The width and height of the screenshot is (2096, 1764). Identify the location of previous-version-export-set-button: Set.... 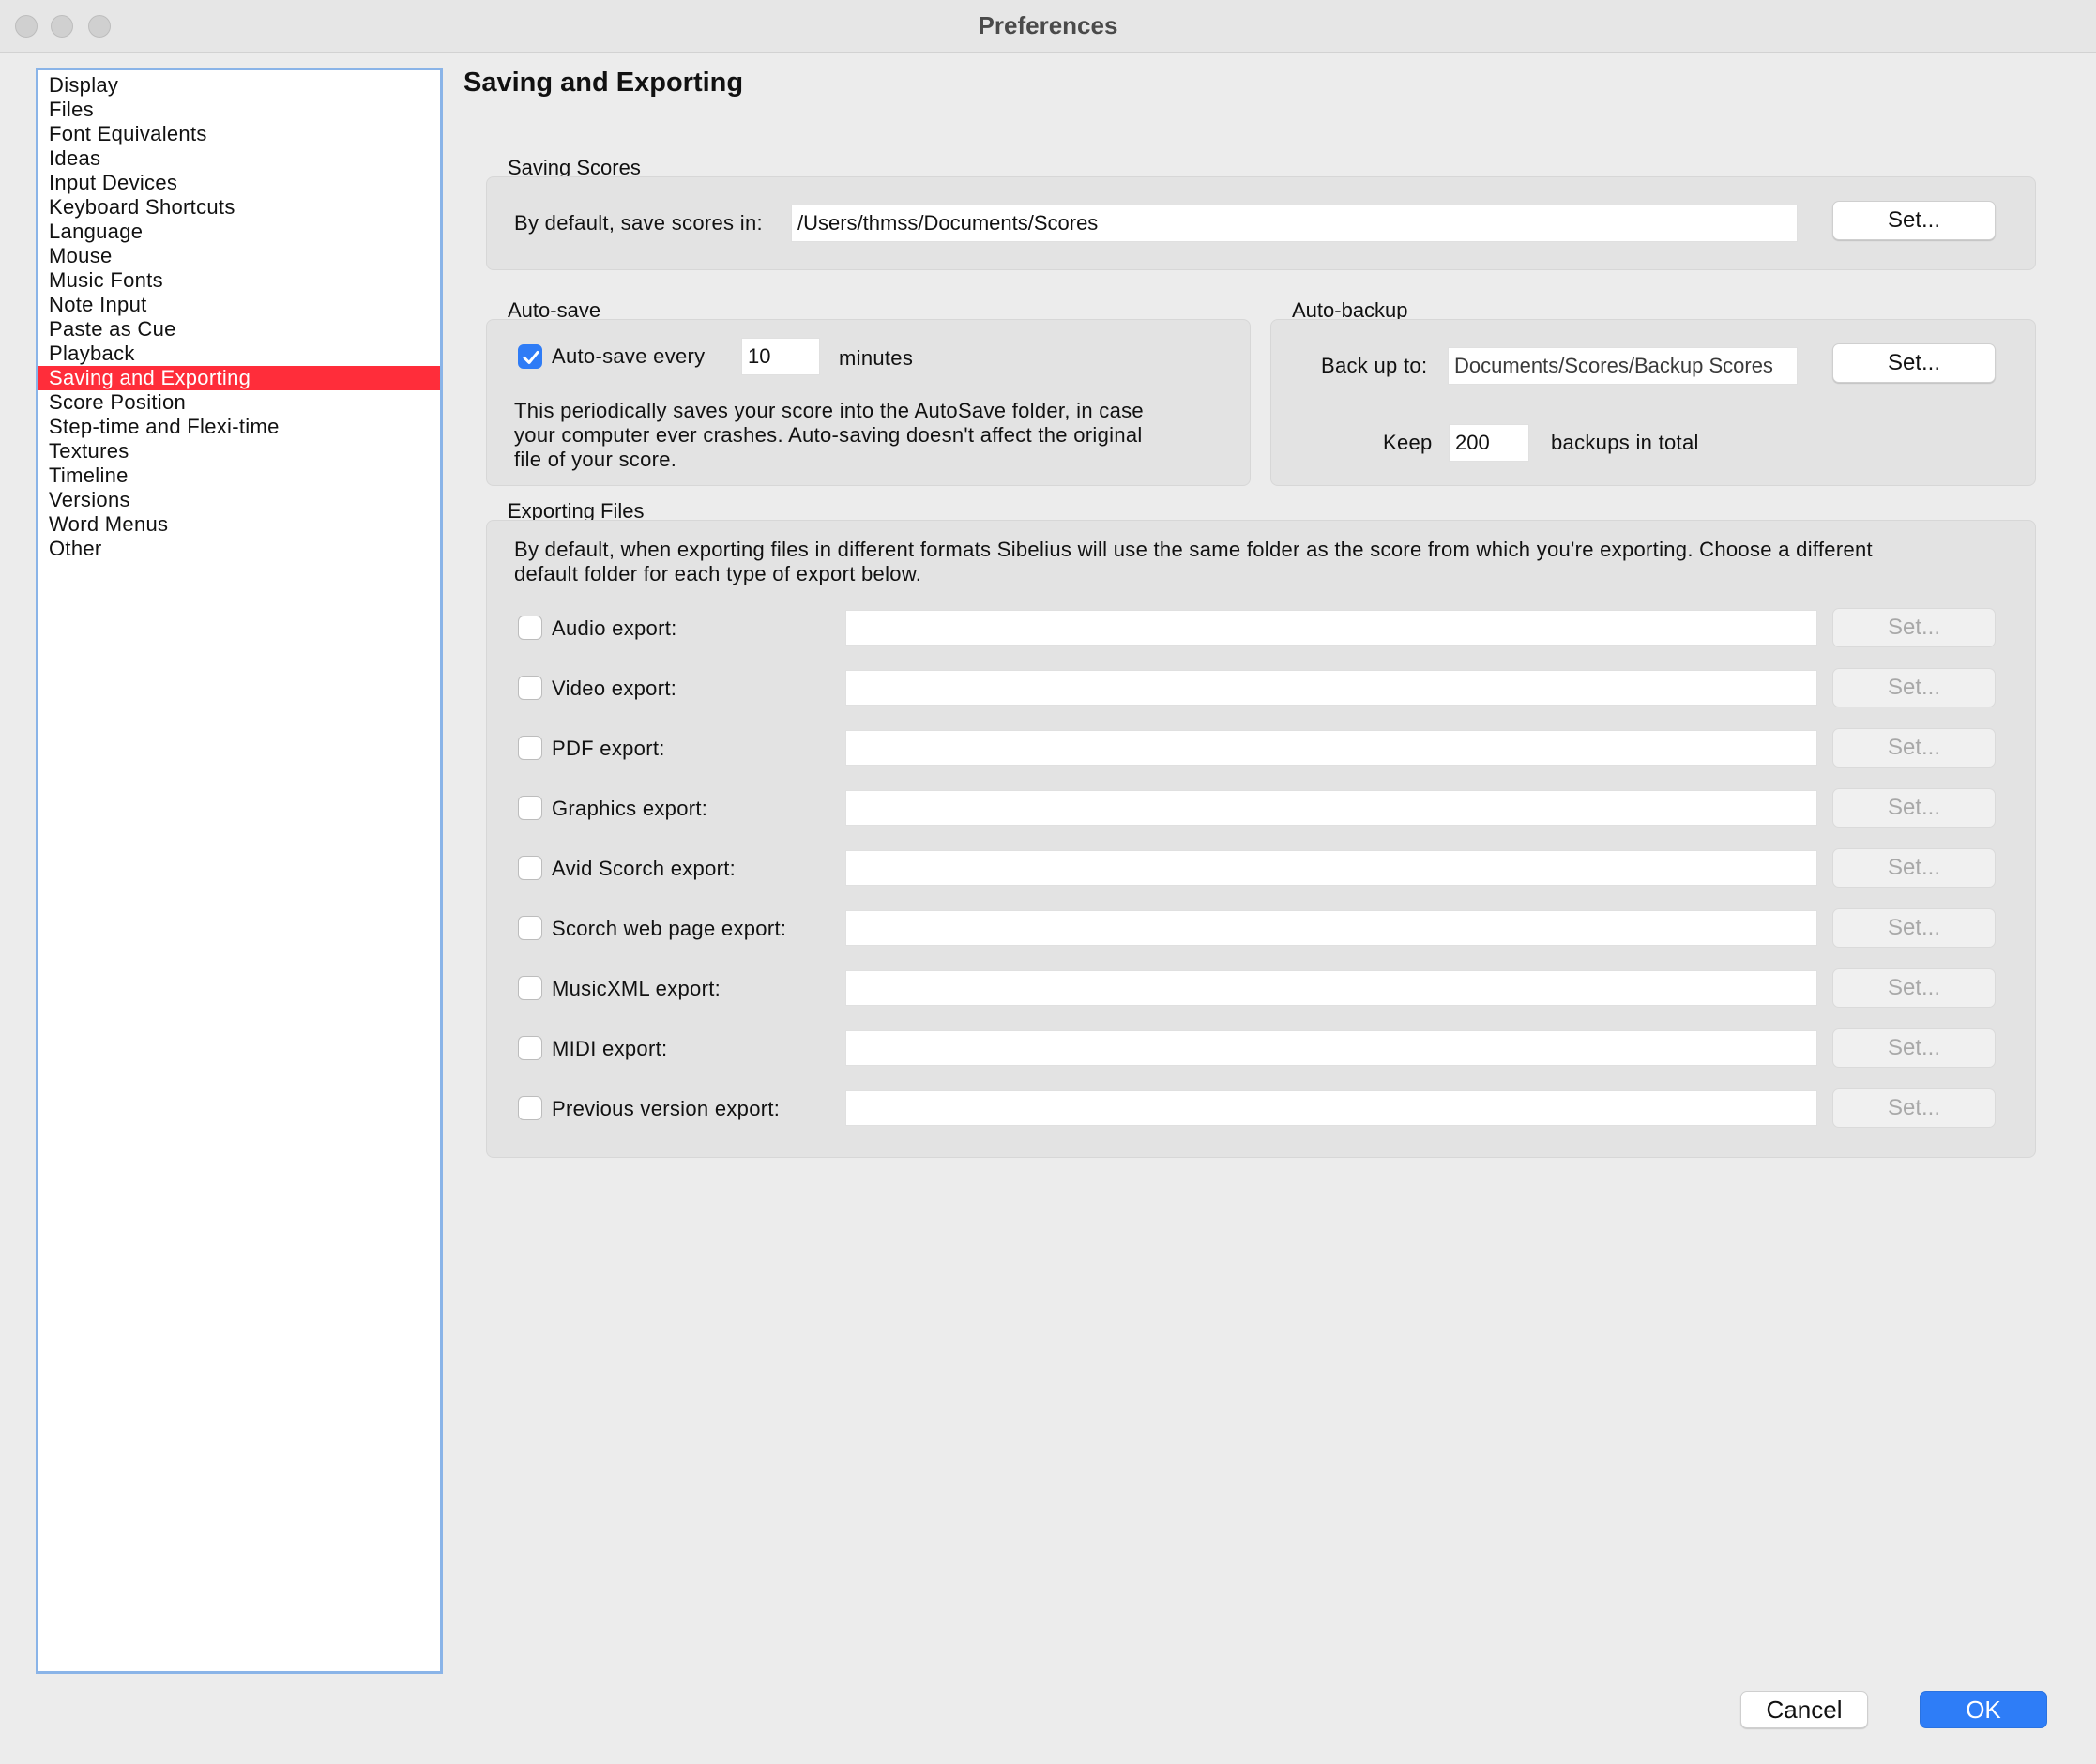
(1914, 1108).